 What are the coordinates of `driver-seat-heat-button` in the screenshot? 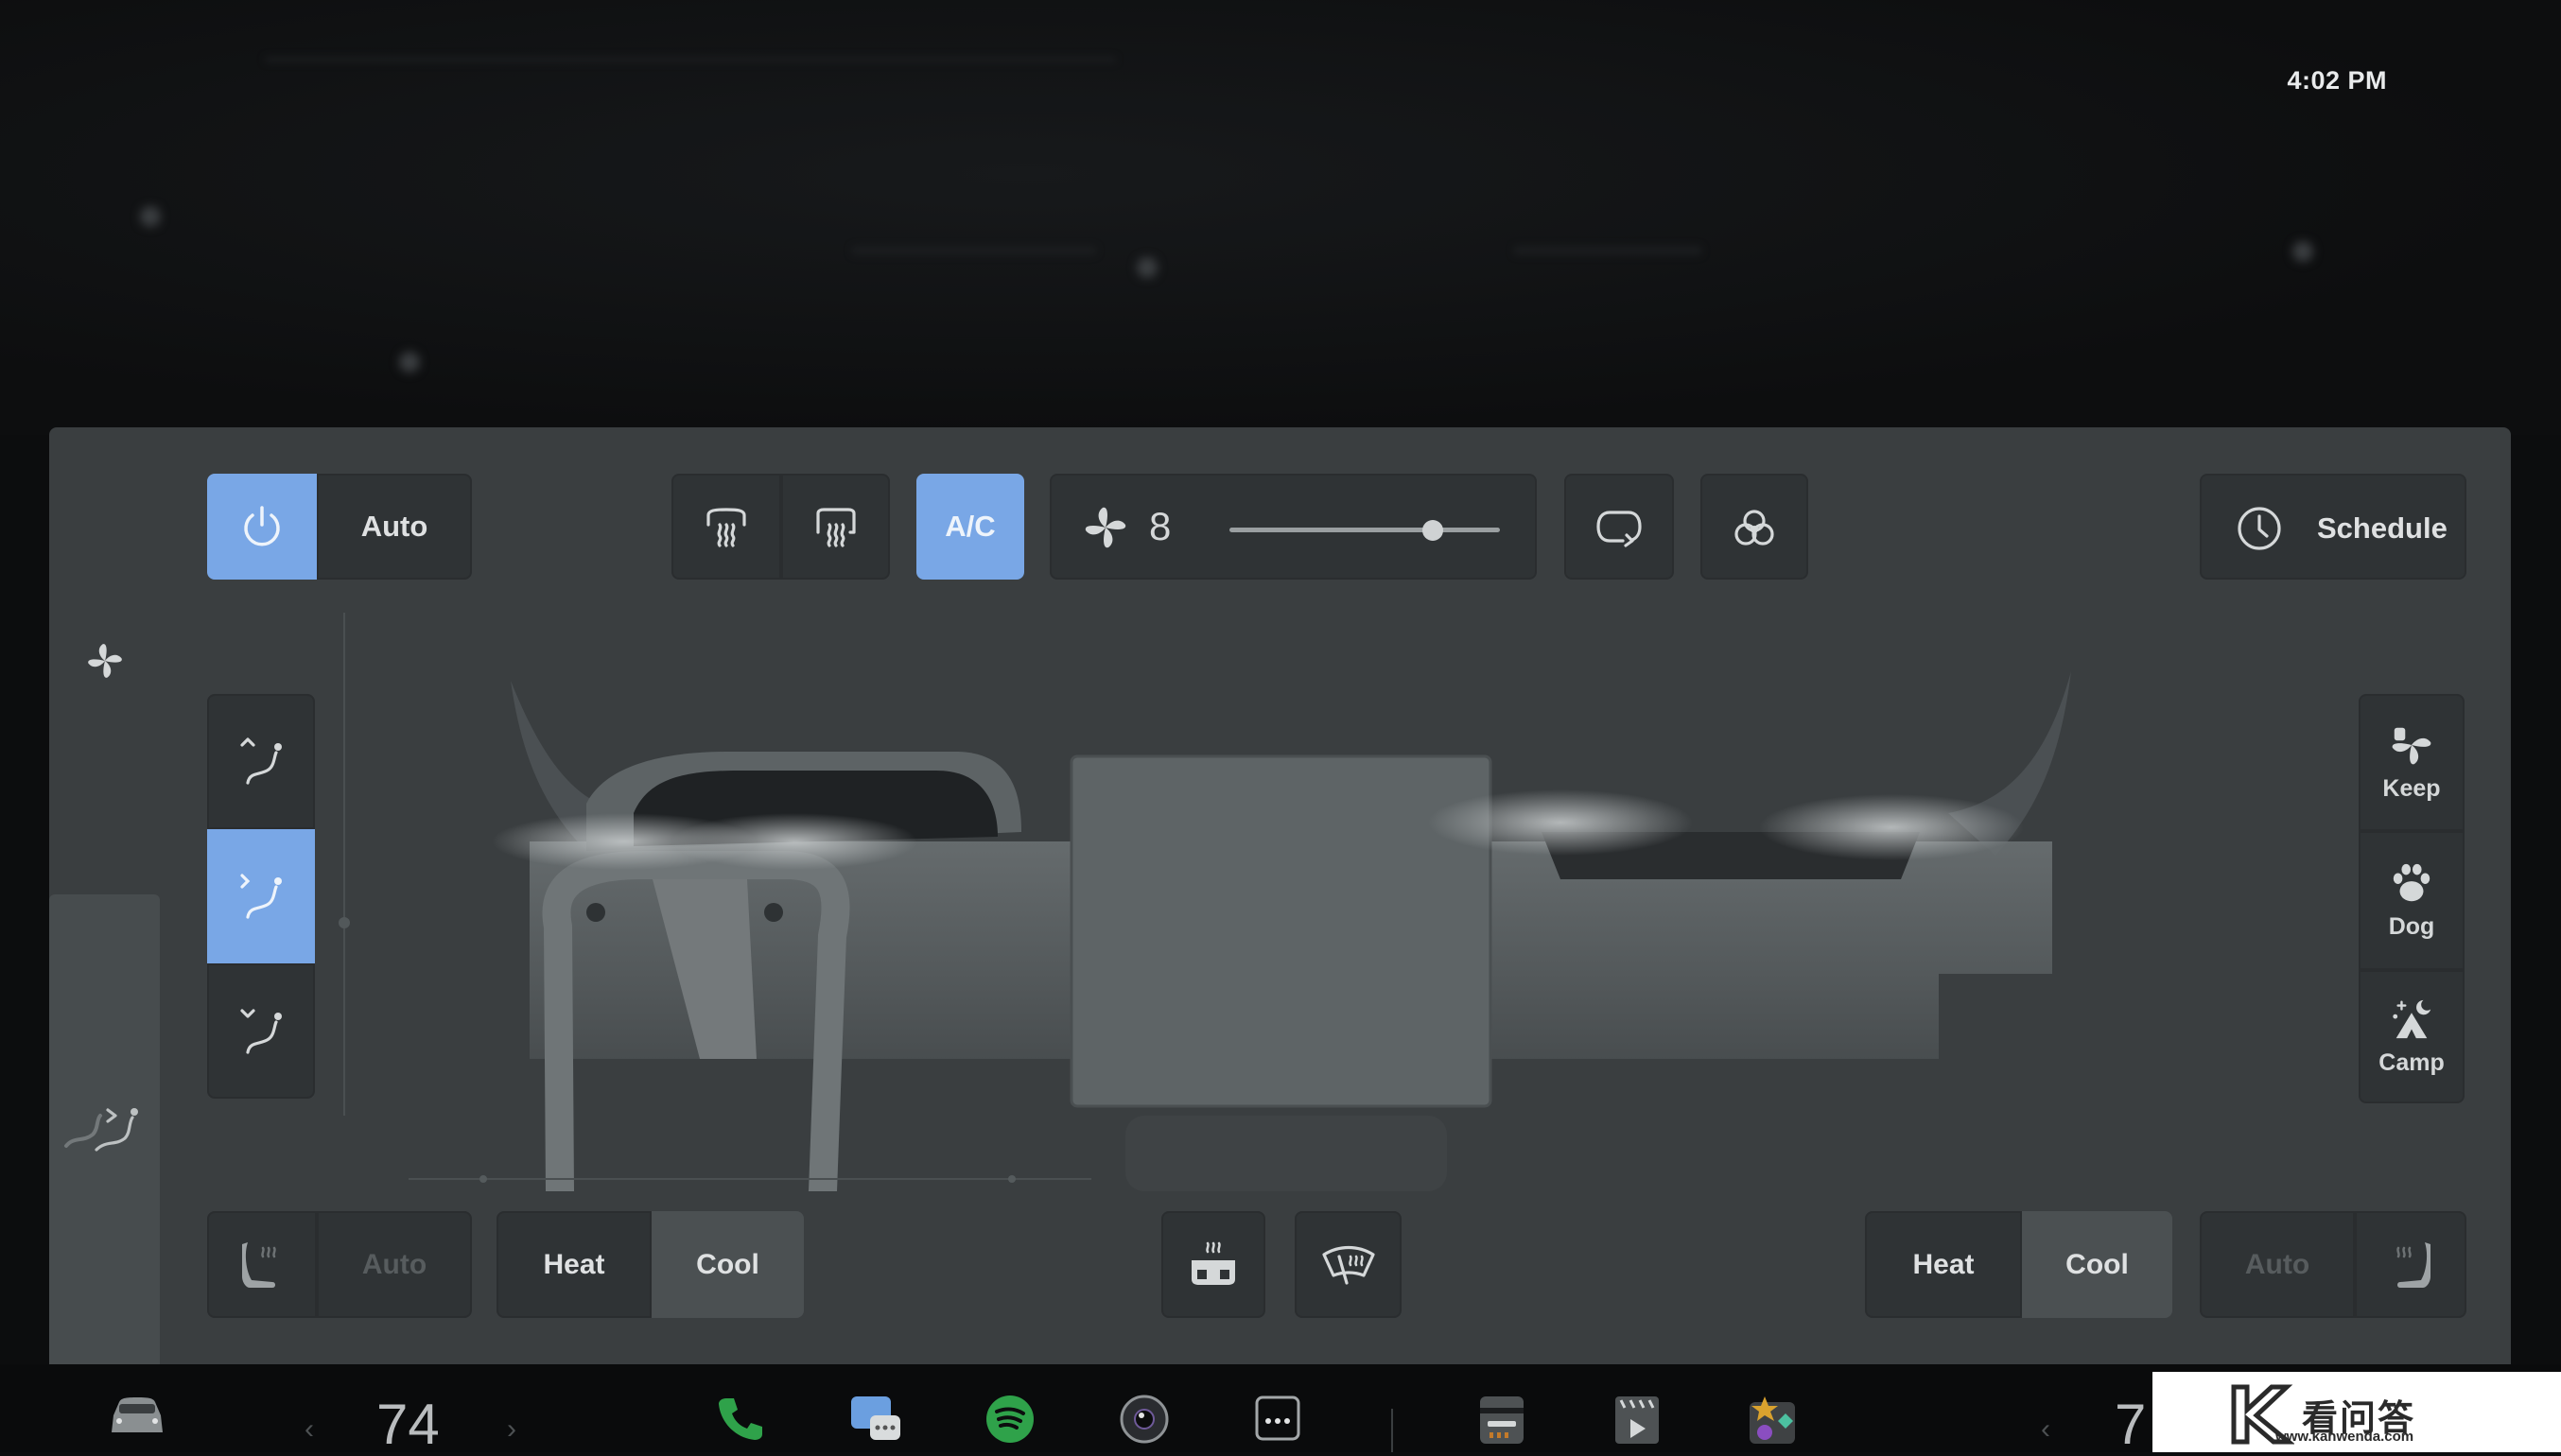 It's located at (262, 1264).